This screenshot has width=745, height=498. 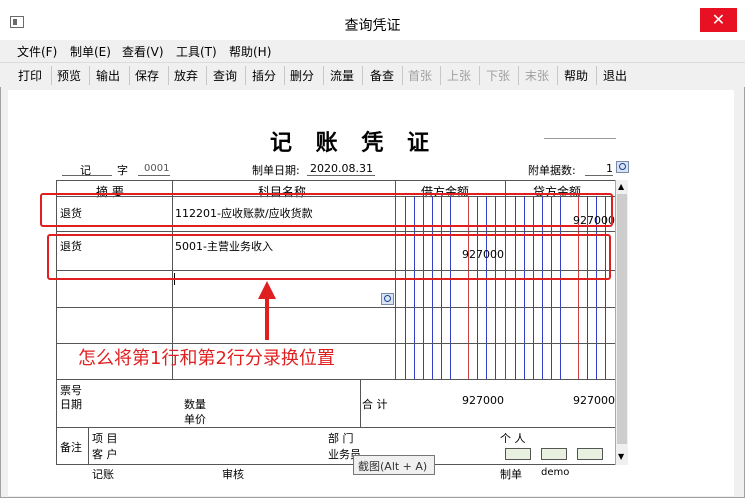 I want to click on remarks-label: 备注, so click(x=71, y=447).